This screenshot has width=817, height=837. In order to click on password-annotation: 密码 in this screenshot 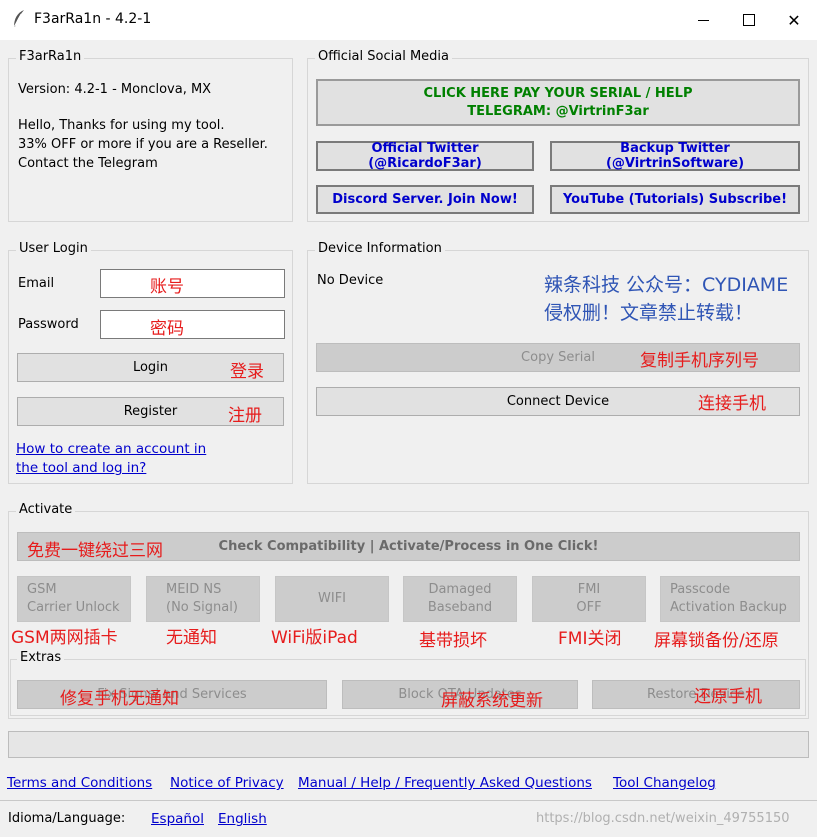, I will do `click(167, 329)`.